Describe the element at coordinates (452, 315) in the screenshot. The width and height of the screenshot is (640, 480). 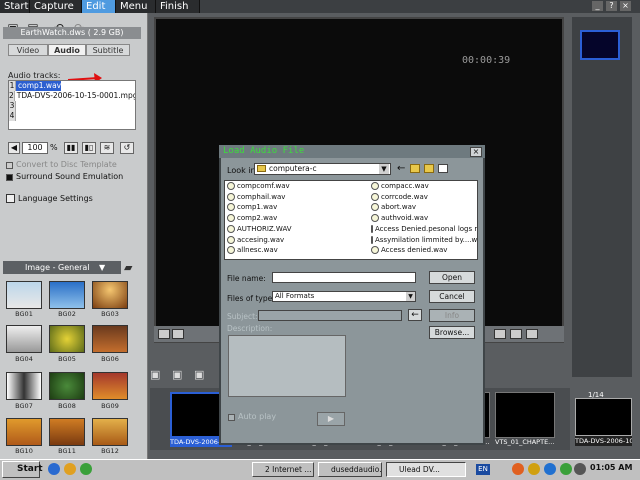
I see `info-button: Info` at that location.